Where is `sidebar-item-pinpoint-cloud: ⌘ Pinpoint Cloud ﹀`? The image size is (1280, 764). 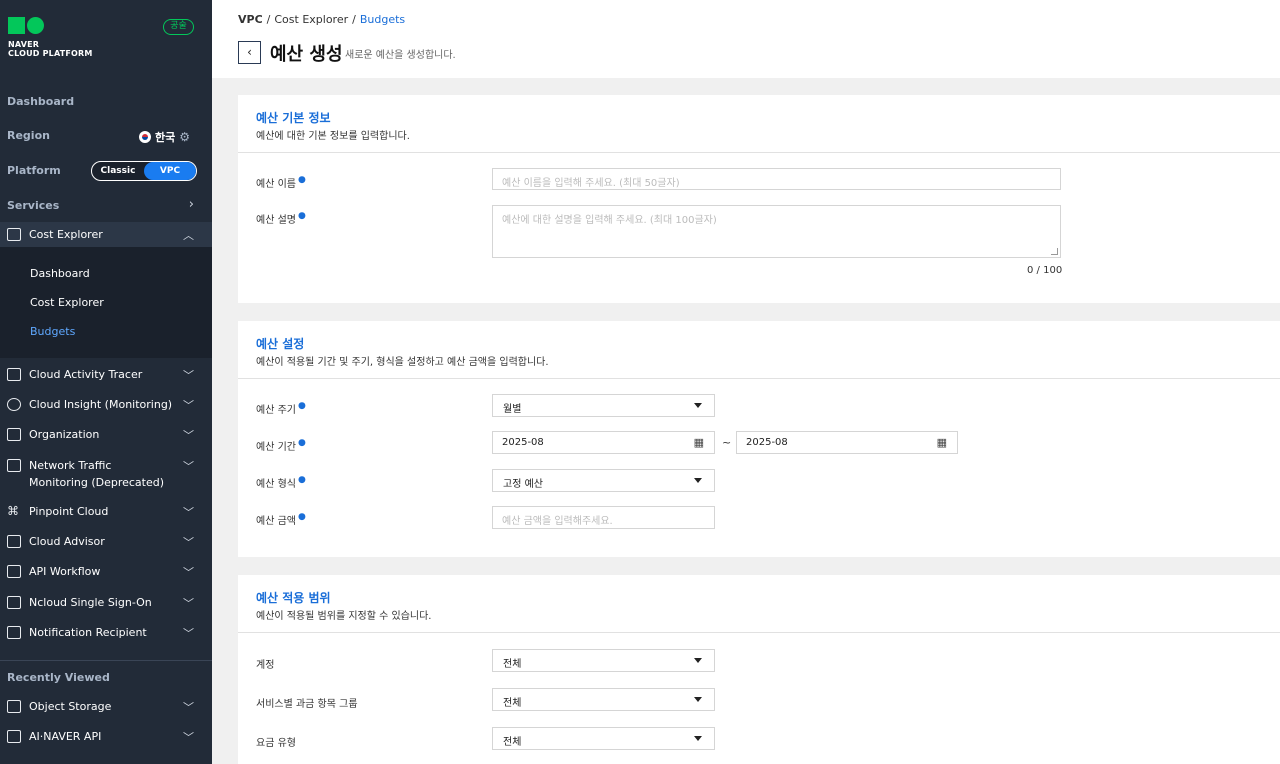 sidebar-item-pinpoint-cloud: ⌘ Pinpoint Cloud ﹀ is located at coordinates (106, 512).